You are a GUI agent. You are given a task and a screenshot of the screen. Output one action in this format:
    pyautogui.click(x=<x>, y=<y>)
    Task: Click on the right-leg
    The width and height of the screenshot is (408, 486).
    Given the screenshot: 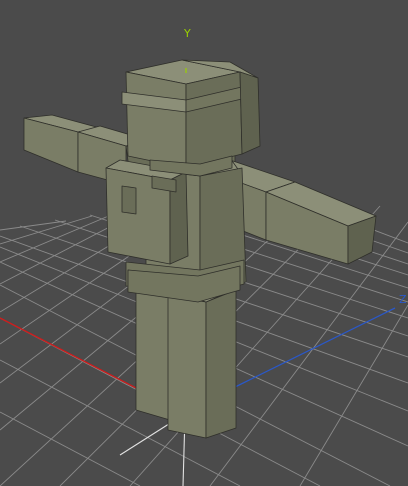 What is the action you would take?
    pyautogui.click(x=203, y=360)
    